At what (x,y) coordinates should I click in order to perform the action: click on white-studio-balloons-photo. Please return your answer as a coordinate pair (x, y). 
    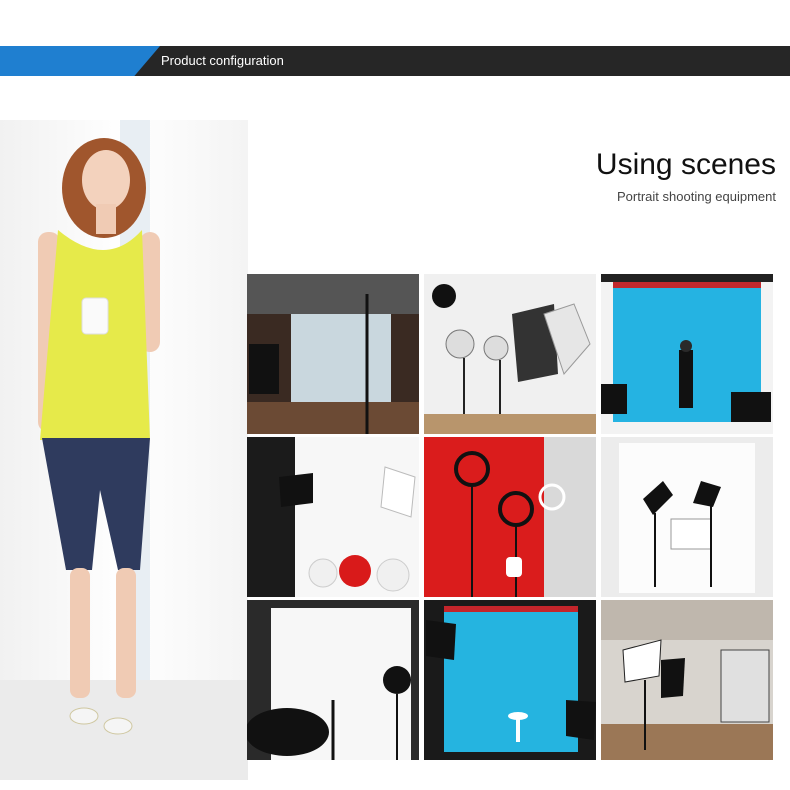
    Looking at the image, I should click on (333, 517).